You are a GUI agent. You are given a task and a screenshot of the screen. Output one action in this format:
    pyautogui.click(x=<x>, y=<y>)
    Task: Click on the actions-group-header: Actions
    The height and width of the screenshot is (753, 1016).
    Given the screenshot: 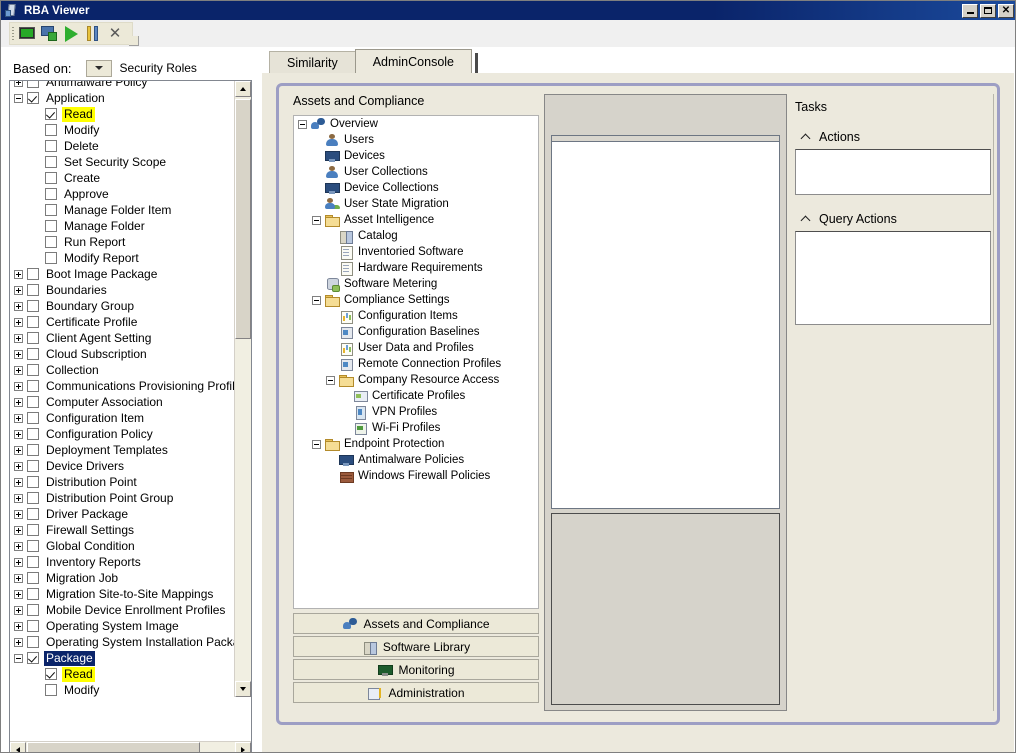 What is the action you would take?
    pyautogui.click(x=893, y=137)
    